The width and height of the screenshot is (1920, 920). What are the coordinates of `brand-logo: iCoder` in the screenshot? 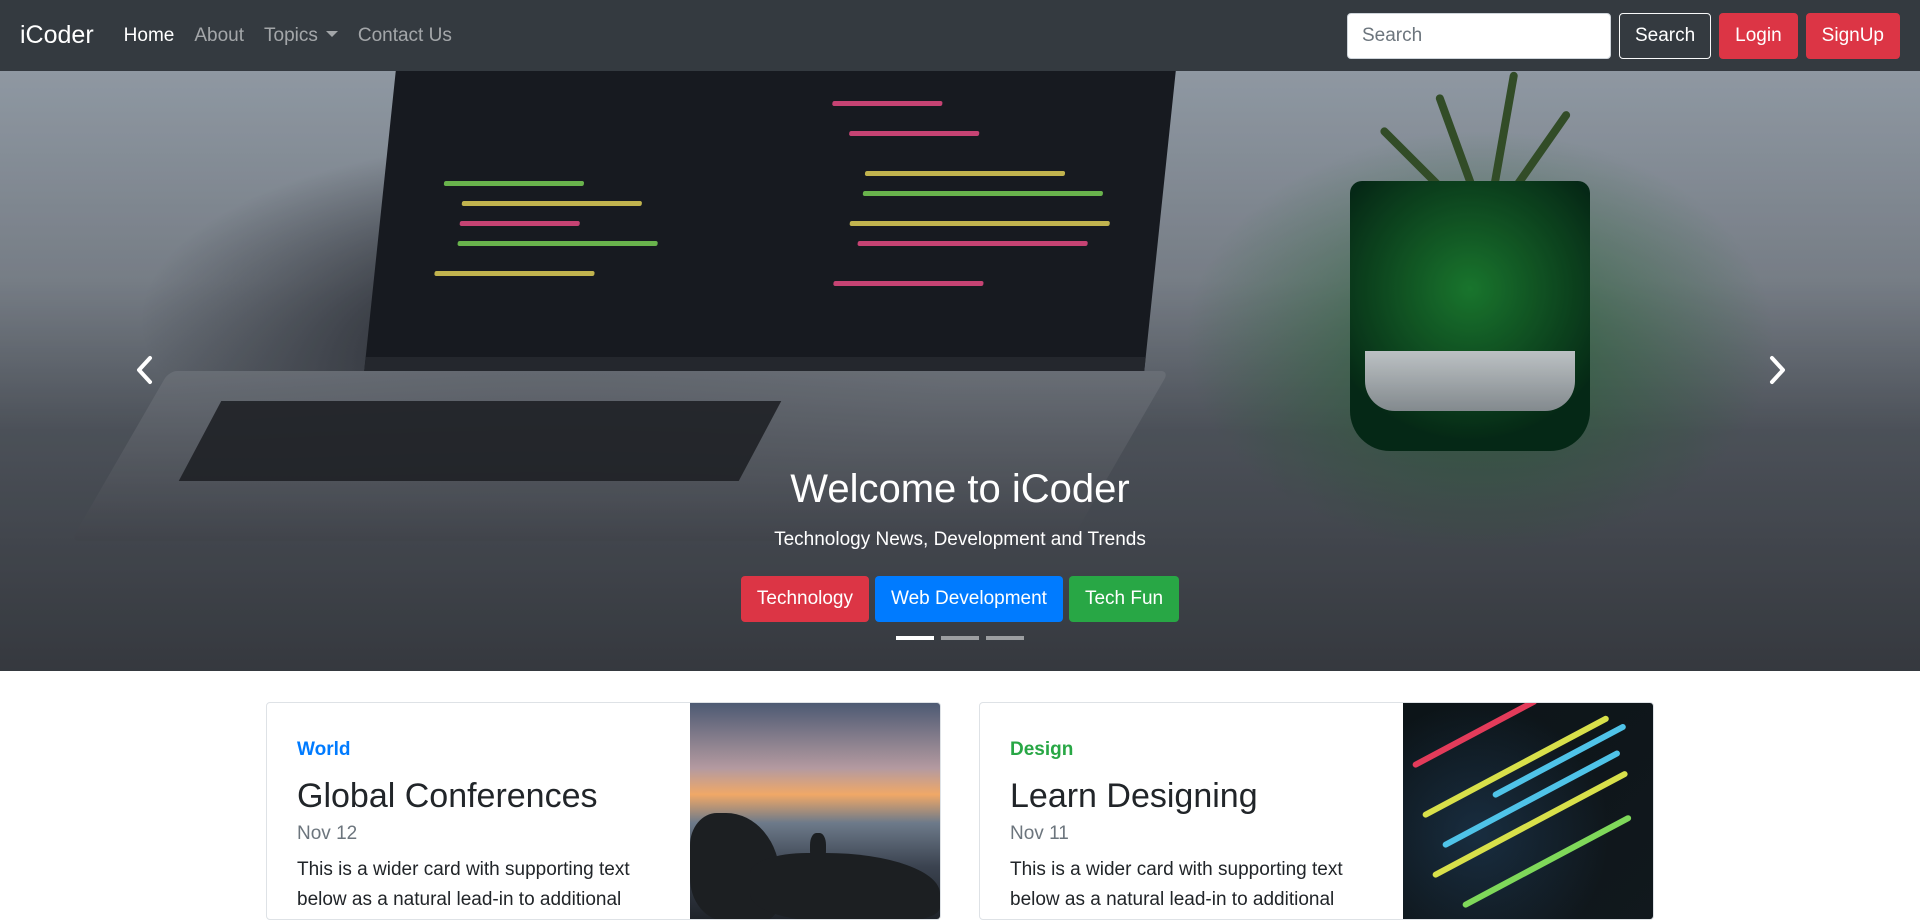 It's located at (57, 35).